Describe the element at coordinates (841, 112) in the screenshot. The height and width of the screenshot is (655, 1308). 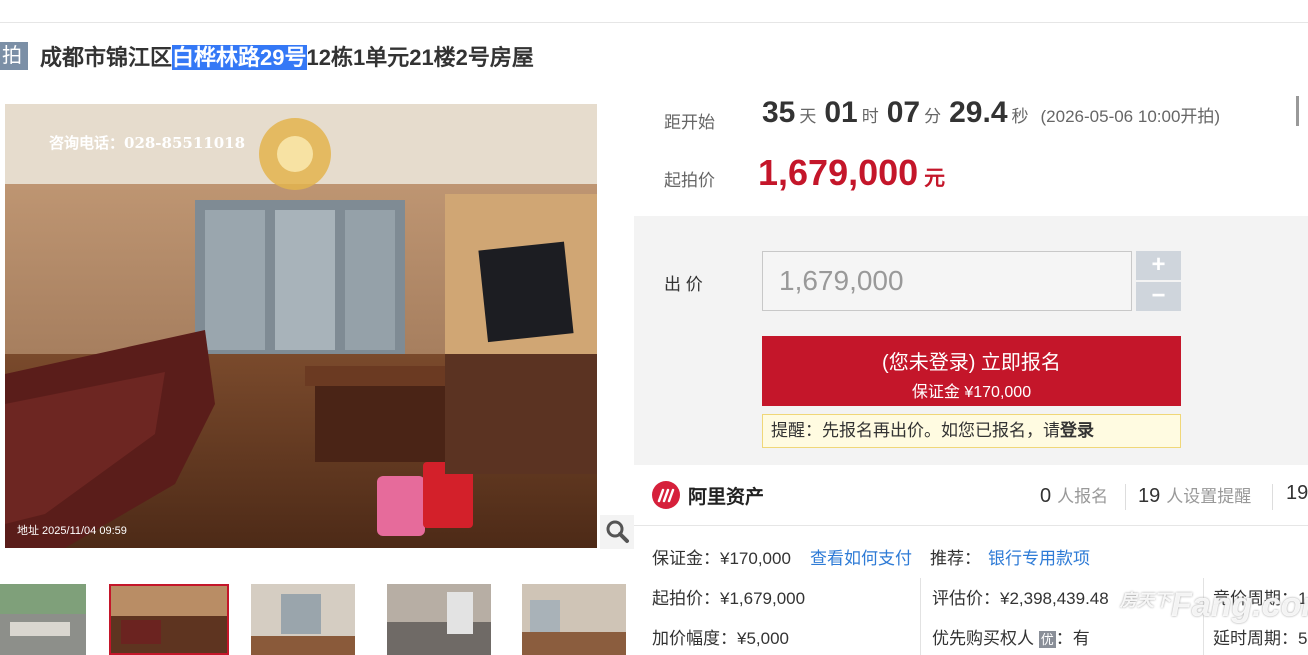
I see `countdown-hours: 01` at that location.